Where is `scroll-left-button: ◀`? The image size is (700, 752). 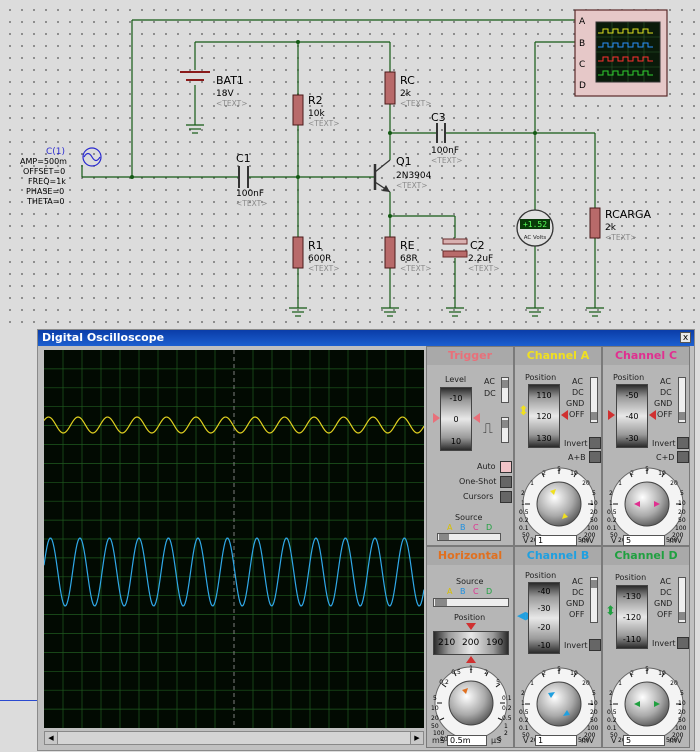
scroll-left-button: ◀ is located at coordinates (51, 738).